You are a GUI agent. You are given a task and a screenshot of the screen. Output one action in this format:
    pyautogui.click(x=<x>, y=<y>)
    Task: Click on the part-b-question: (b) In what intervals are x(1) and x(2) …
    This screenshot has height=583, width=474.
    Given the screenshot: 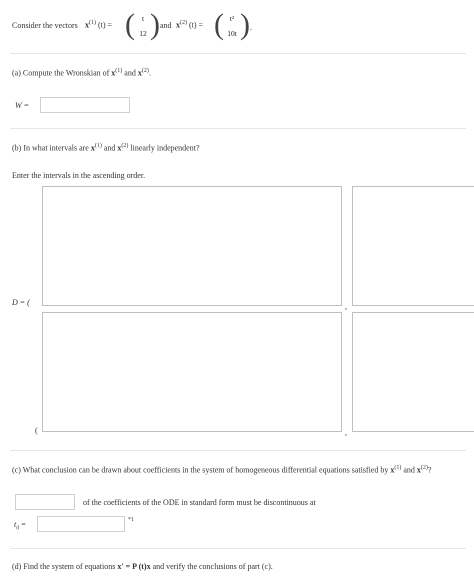 What is the action you would take?
    pyautogui.click(x=106, y=148)
    